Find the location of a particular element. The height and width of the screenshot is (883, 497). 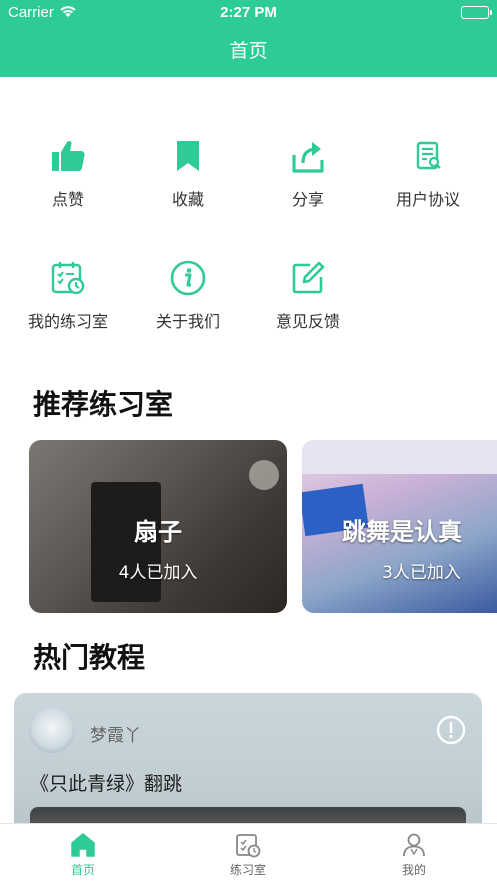

user-agreement-button: 用户协议 is located at coordinates (428, 174).